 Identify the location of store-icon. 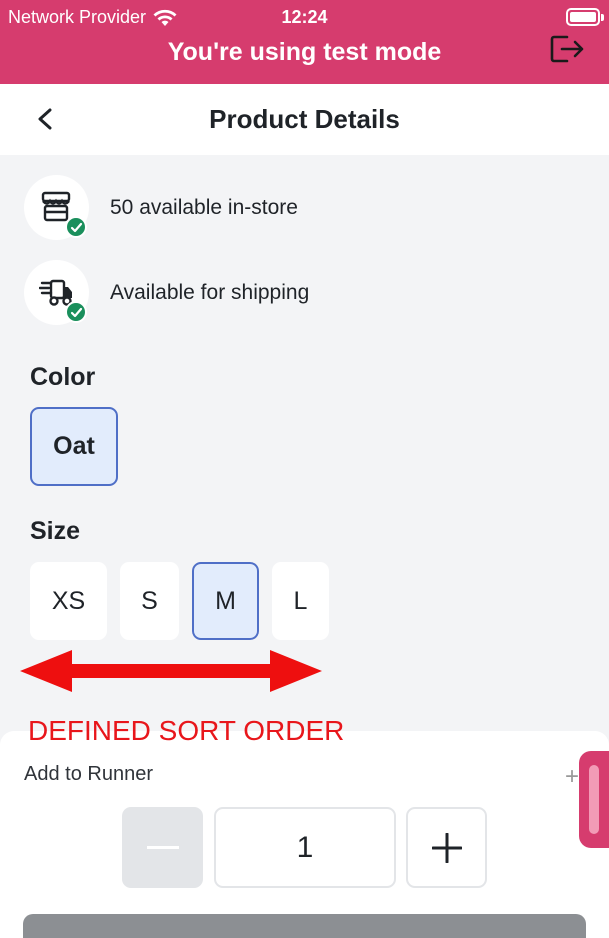
(56, 207).